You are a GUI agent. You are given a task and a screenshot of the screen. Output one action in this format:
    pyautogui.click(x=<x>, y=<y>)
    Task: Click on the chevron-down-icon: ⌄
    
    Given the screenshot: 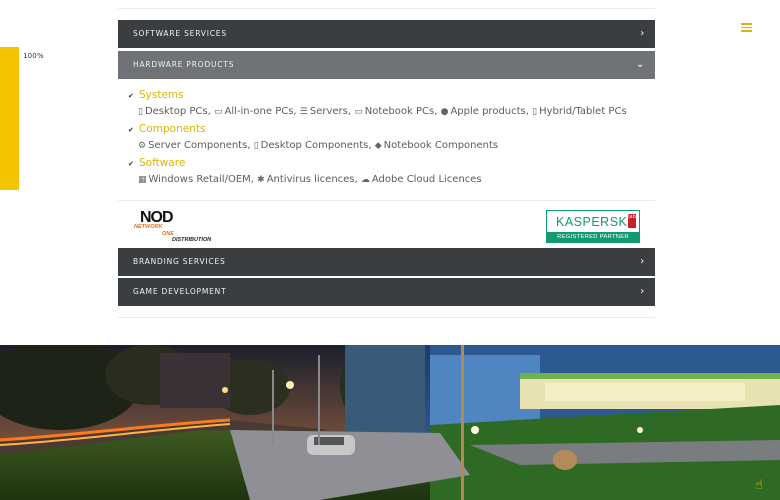 What is the action you would take?
    pyautogui.click(x=640, y=64)
    